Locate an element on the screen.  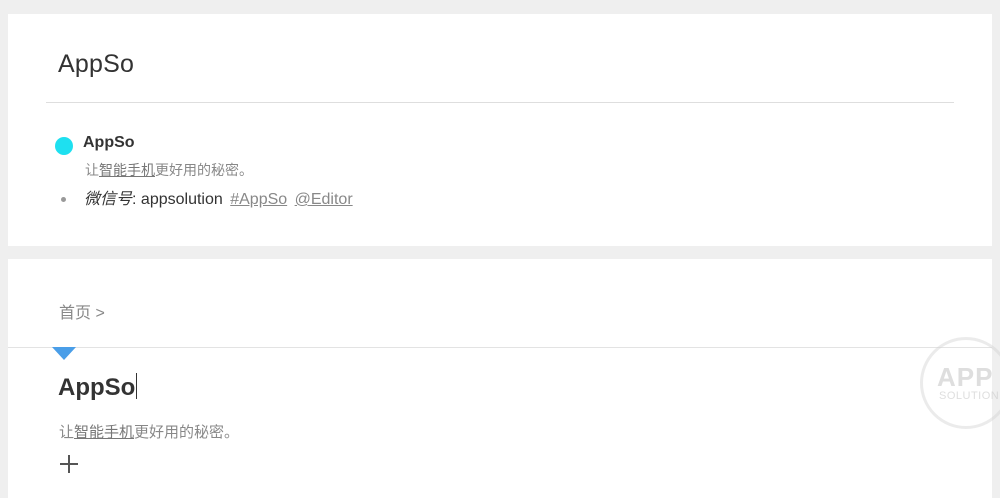
arrow-head is located at coordinates (64, 353).